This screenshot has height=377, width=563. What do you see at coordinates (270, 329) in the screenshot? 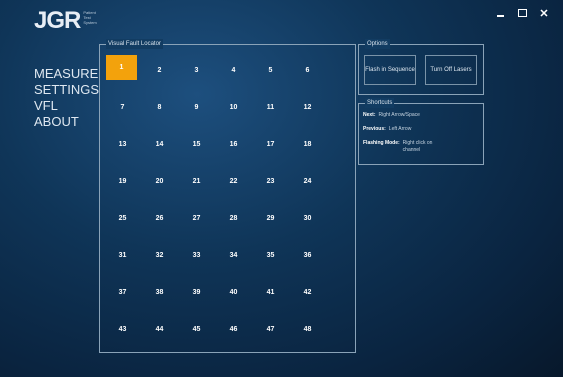
I see `channel-button: 47` at bounding box center [270, 329].